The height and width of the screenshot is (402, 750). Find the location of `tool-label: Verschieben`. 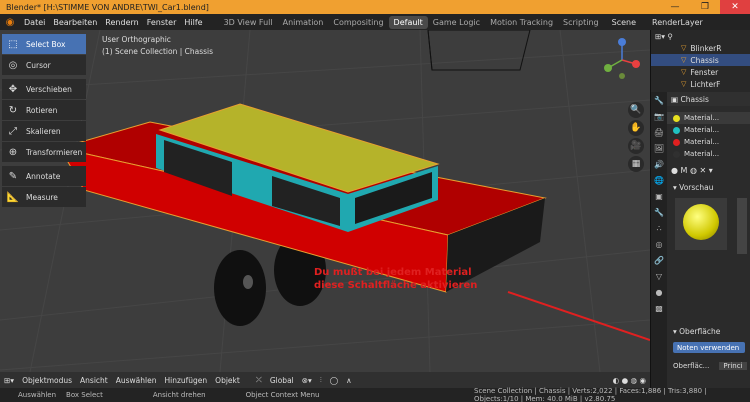

tool-label: Verschieben is located at coordinates (49, 89).